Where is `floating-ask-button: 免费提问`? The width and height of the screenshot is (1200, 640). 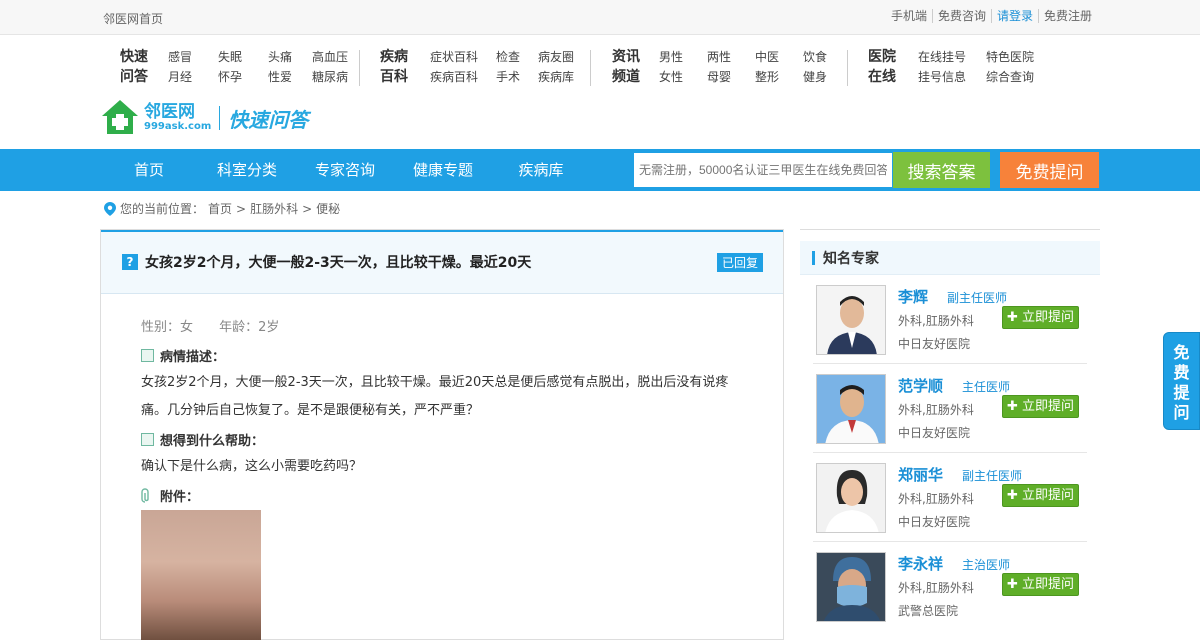
floating-ask-button: 免费提问 is located at coordinates (1181, 381).